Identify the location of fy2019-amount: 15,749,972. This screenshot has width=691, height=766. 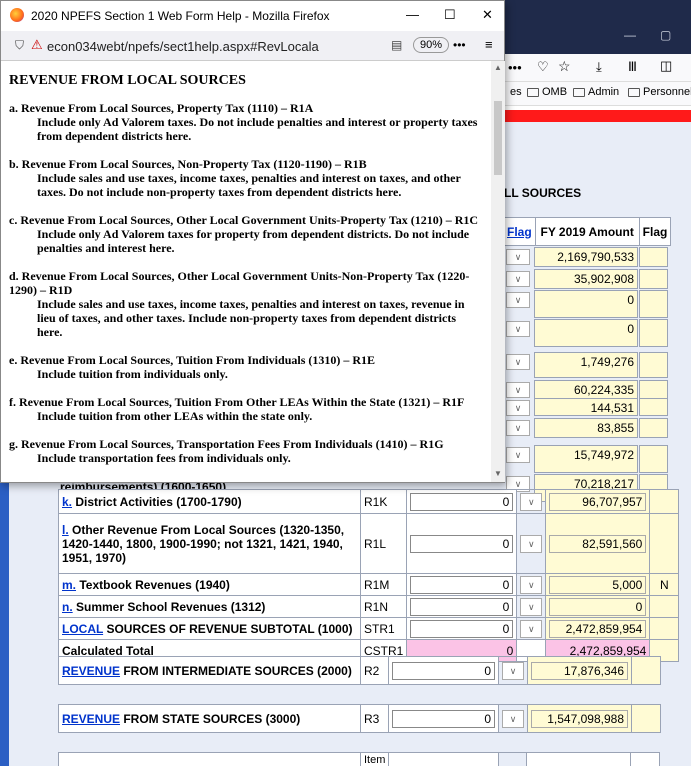
(586, 459).